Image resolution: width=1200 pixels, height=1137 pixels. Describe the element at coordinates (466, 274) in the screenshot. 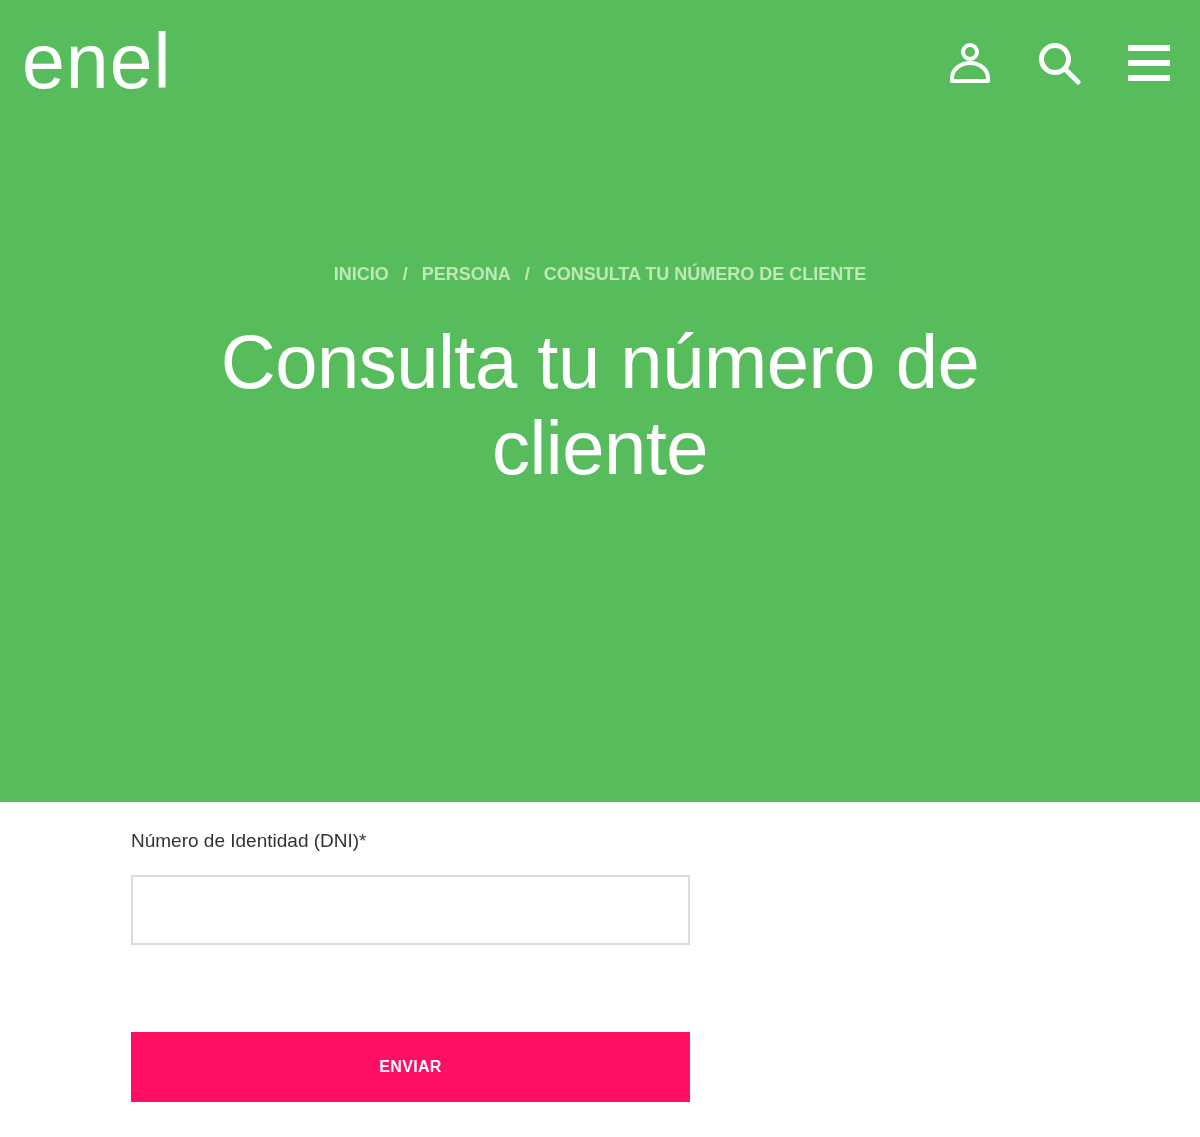

I see `breadcrumb-link: PERSONA` at that location.